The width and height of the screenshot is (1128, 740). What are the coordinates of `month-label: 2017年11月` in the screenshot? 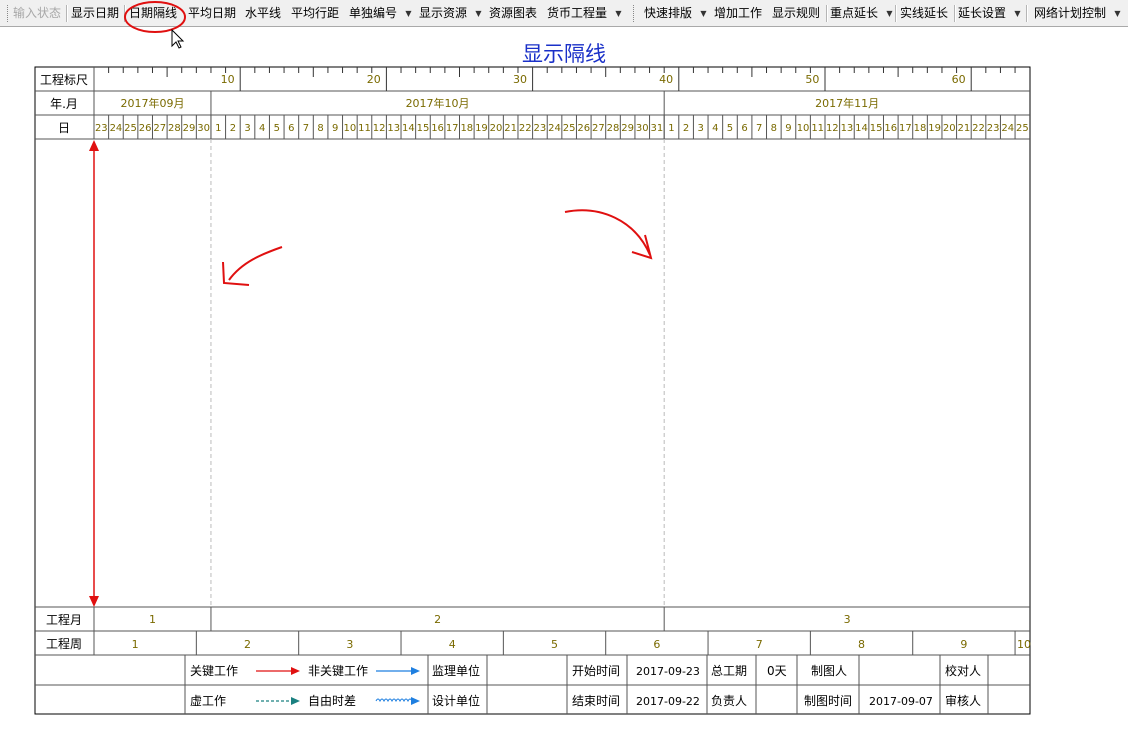 It's located at (847, 103).